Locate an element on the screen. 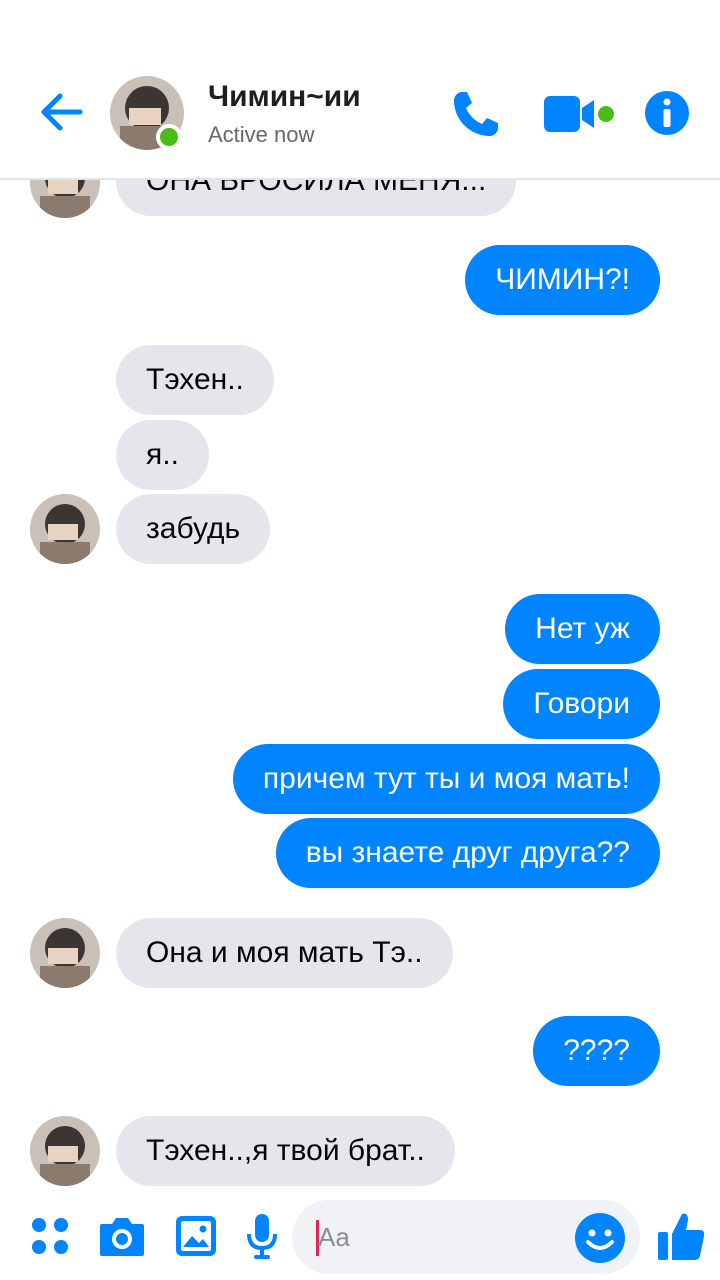  phone-icon is located at coordinates (476, 114).